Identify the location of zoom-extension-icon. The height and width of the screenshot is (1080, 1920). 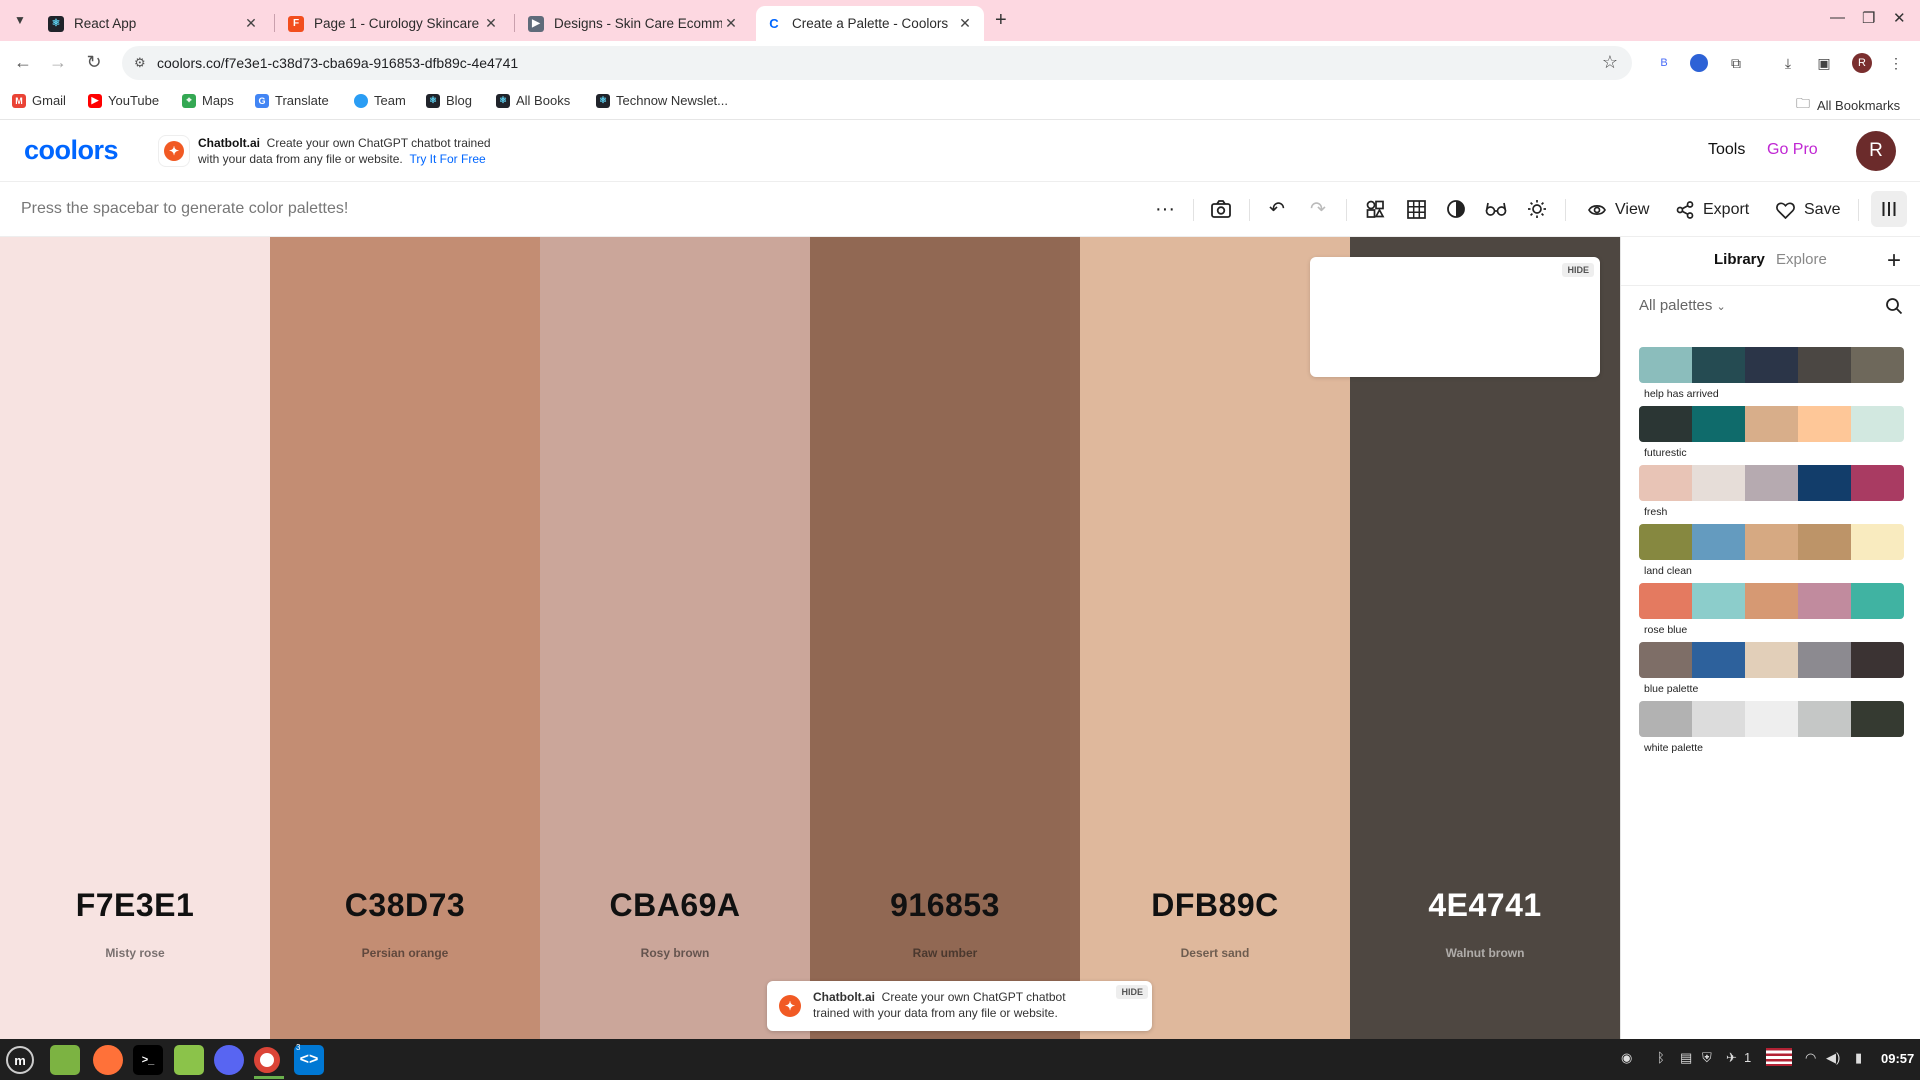
(1699, 63).